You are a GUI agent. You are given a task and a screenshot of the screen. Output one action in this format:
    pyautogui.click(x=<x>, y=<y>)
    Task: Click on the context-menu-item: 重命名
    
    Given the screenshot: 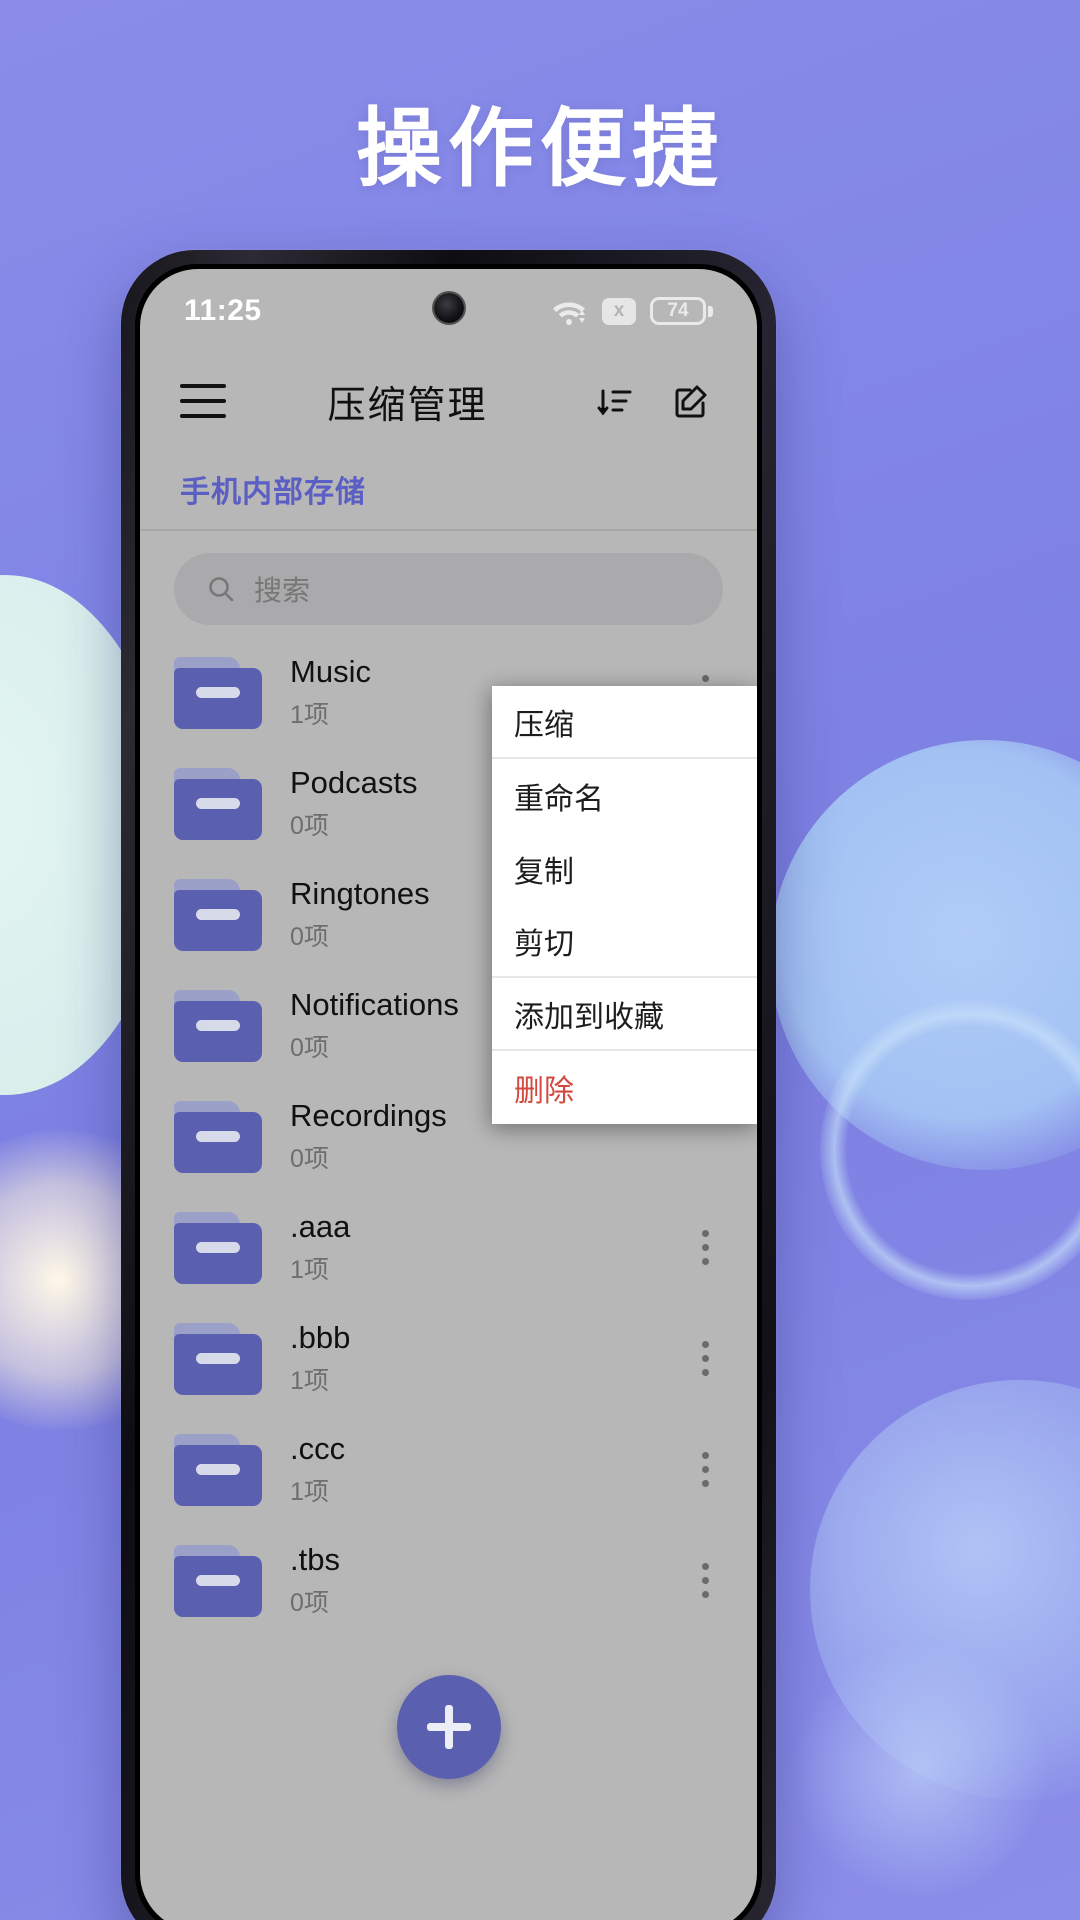 What is the action you would take?
    pyautogui.click(x=624, y=795)
    